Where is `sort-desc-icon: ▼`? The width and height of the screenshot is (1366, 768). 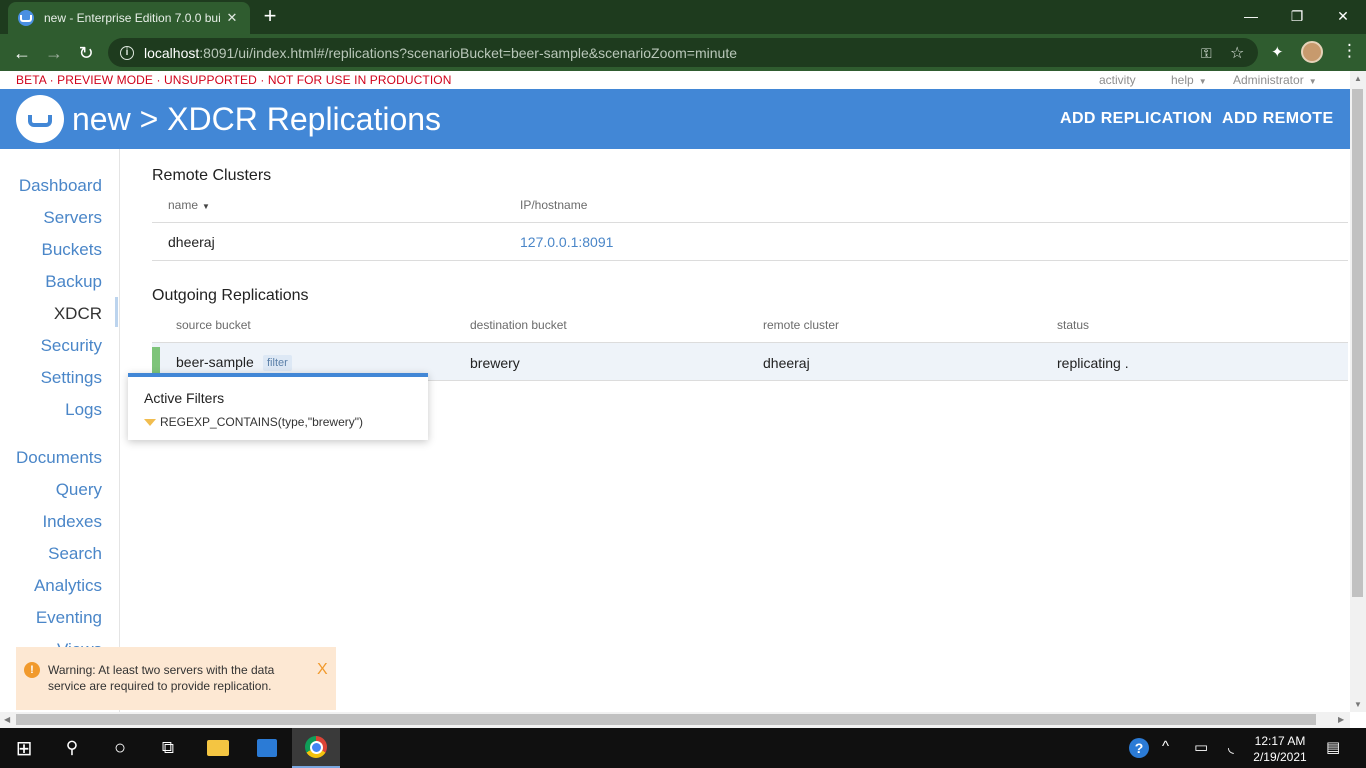 sort-desc-icon: ▼ is located at coordinates (206, 206).